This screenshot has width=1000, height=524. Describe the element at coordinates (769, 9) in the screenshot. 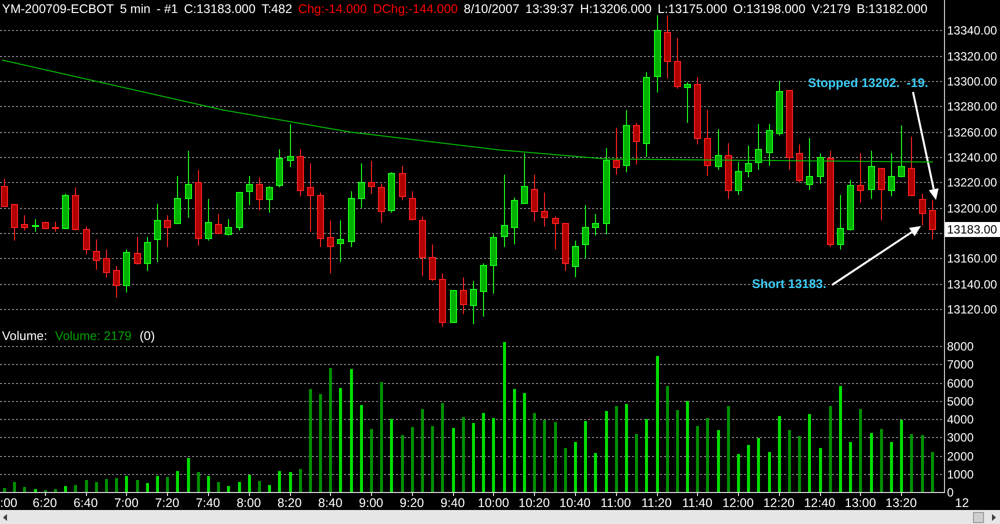

I see `quote-field: O:13198.000` at that location.